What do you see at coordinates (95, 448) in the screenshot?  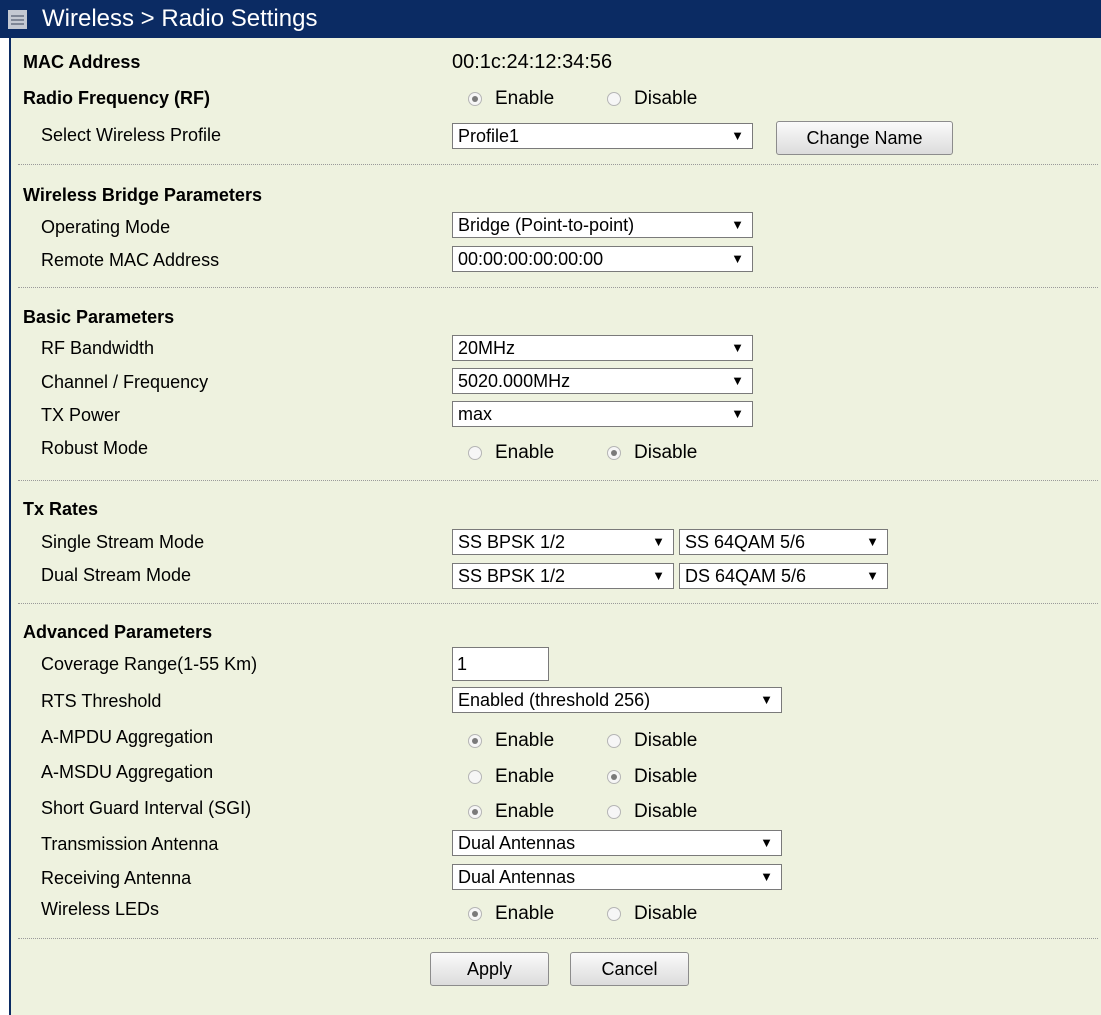 I see `robust-mode-label: Robust Mode` at bounding box center [95, 448].